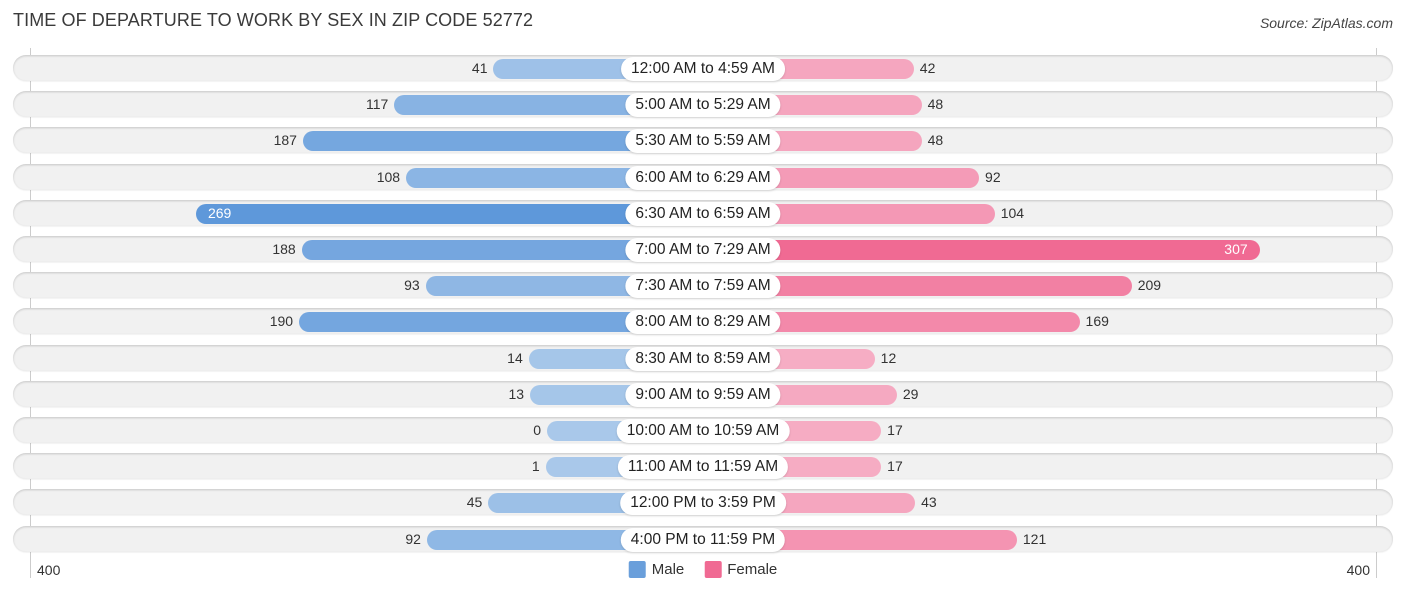 Image resolution: width=1406 pixels, height=595 pixels. Describe the element at coordinates (413, 538) in the screenshot. I see `male-value-label: 92` at that location.